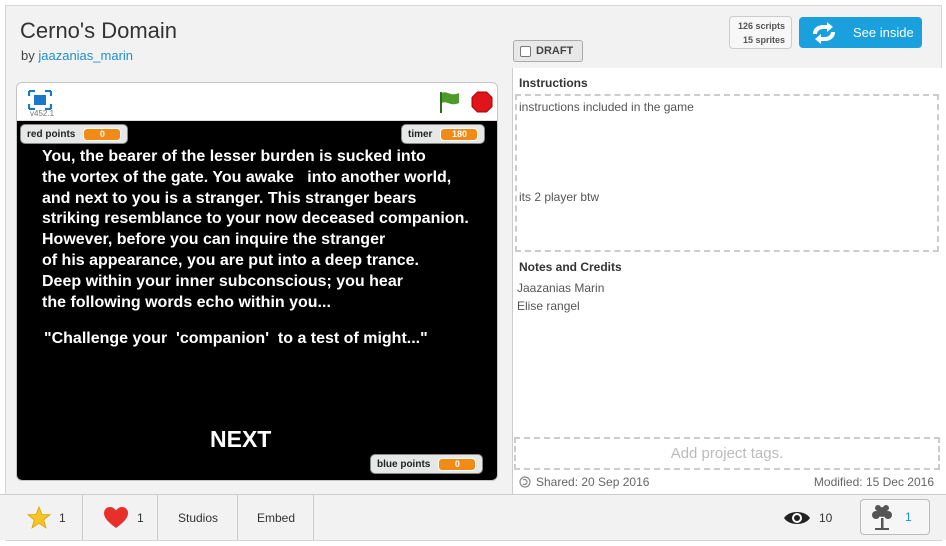  I want to click on project-stats-bar: 1 1 Studios Embed 10 1, so click(473, 517).